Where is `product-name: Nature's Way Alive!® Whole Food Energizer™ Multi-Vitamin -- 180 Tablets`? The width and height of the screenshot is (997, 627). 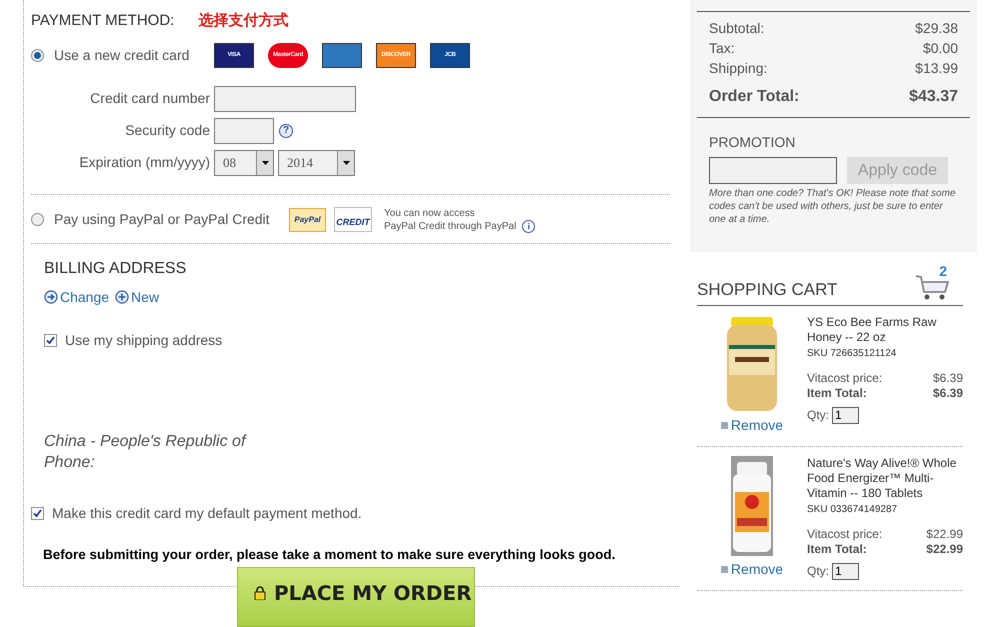
product-name: Nature's Way Alive!® Whole Food Energizer™ Multi-Vitamin -- 180 Tablets is located at coordinates (885, 478).